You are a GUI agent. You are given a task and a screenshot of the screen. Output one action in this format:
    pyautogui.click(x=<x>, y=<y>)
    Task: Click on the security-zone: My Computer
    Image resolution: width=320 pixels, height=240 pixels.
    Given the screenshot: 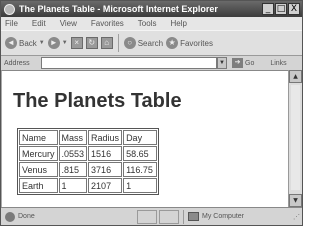 What is the action you would take?
    pyautogui.click(x=214, y=216)
    